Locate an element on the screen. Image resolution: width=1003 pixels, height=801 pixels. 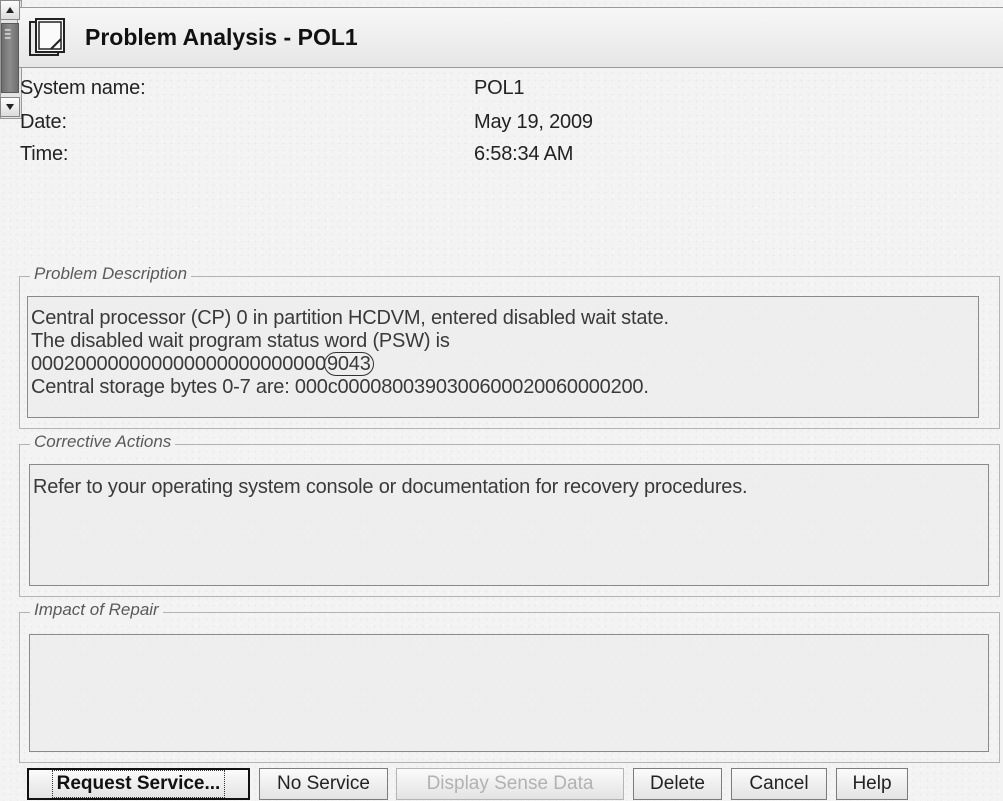
time-value: 6:58:34 AM is located at coordinates (524, 154).